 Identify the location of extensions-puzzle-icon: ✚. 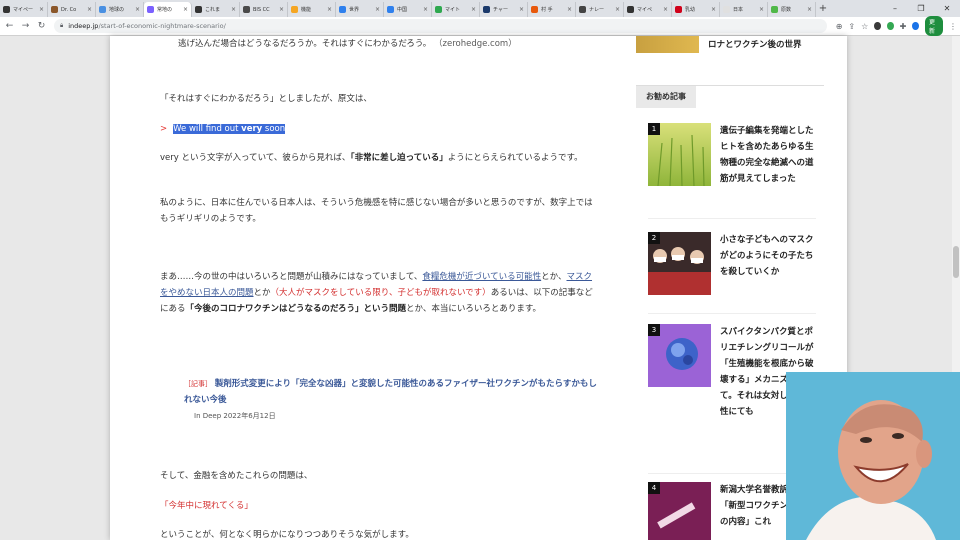
(903, 26).